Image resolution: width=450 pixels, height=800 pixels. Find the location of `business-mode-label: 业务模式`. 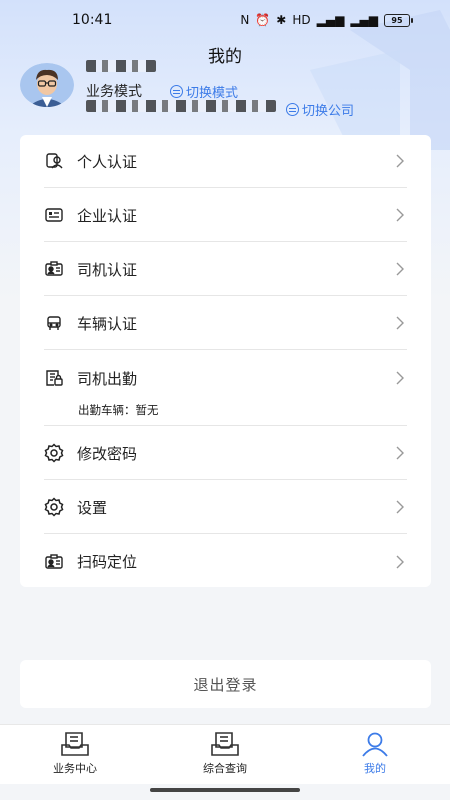

business-mode-label: 业务模式 is located at coordinates (114, 92).